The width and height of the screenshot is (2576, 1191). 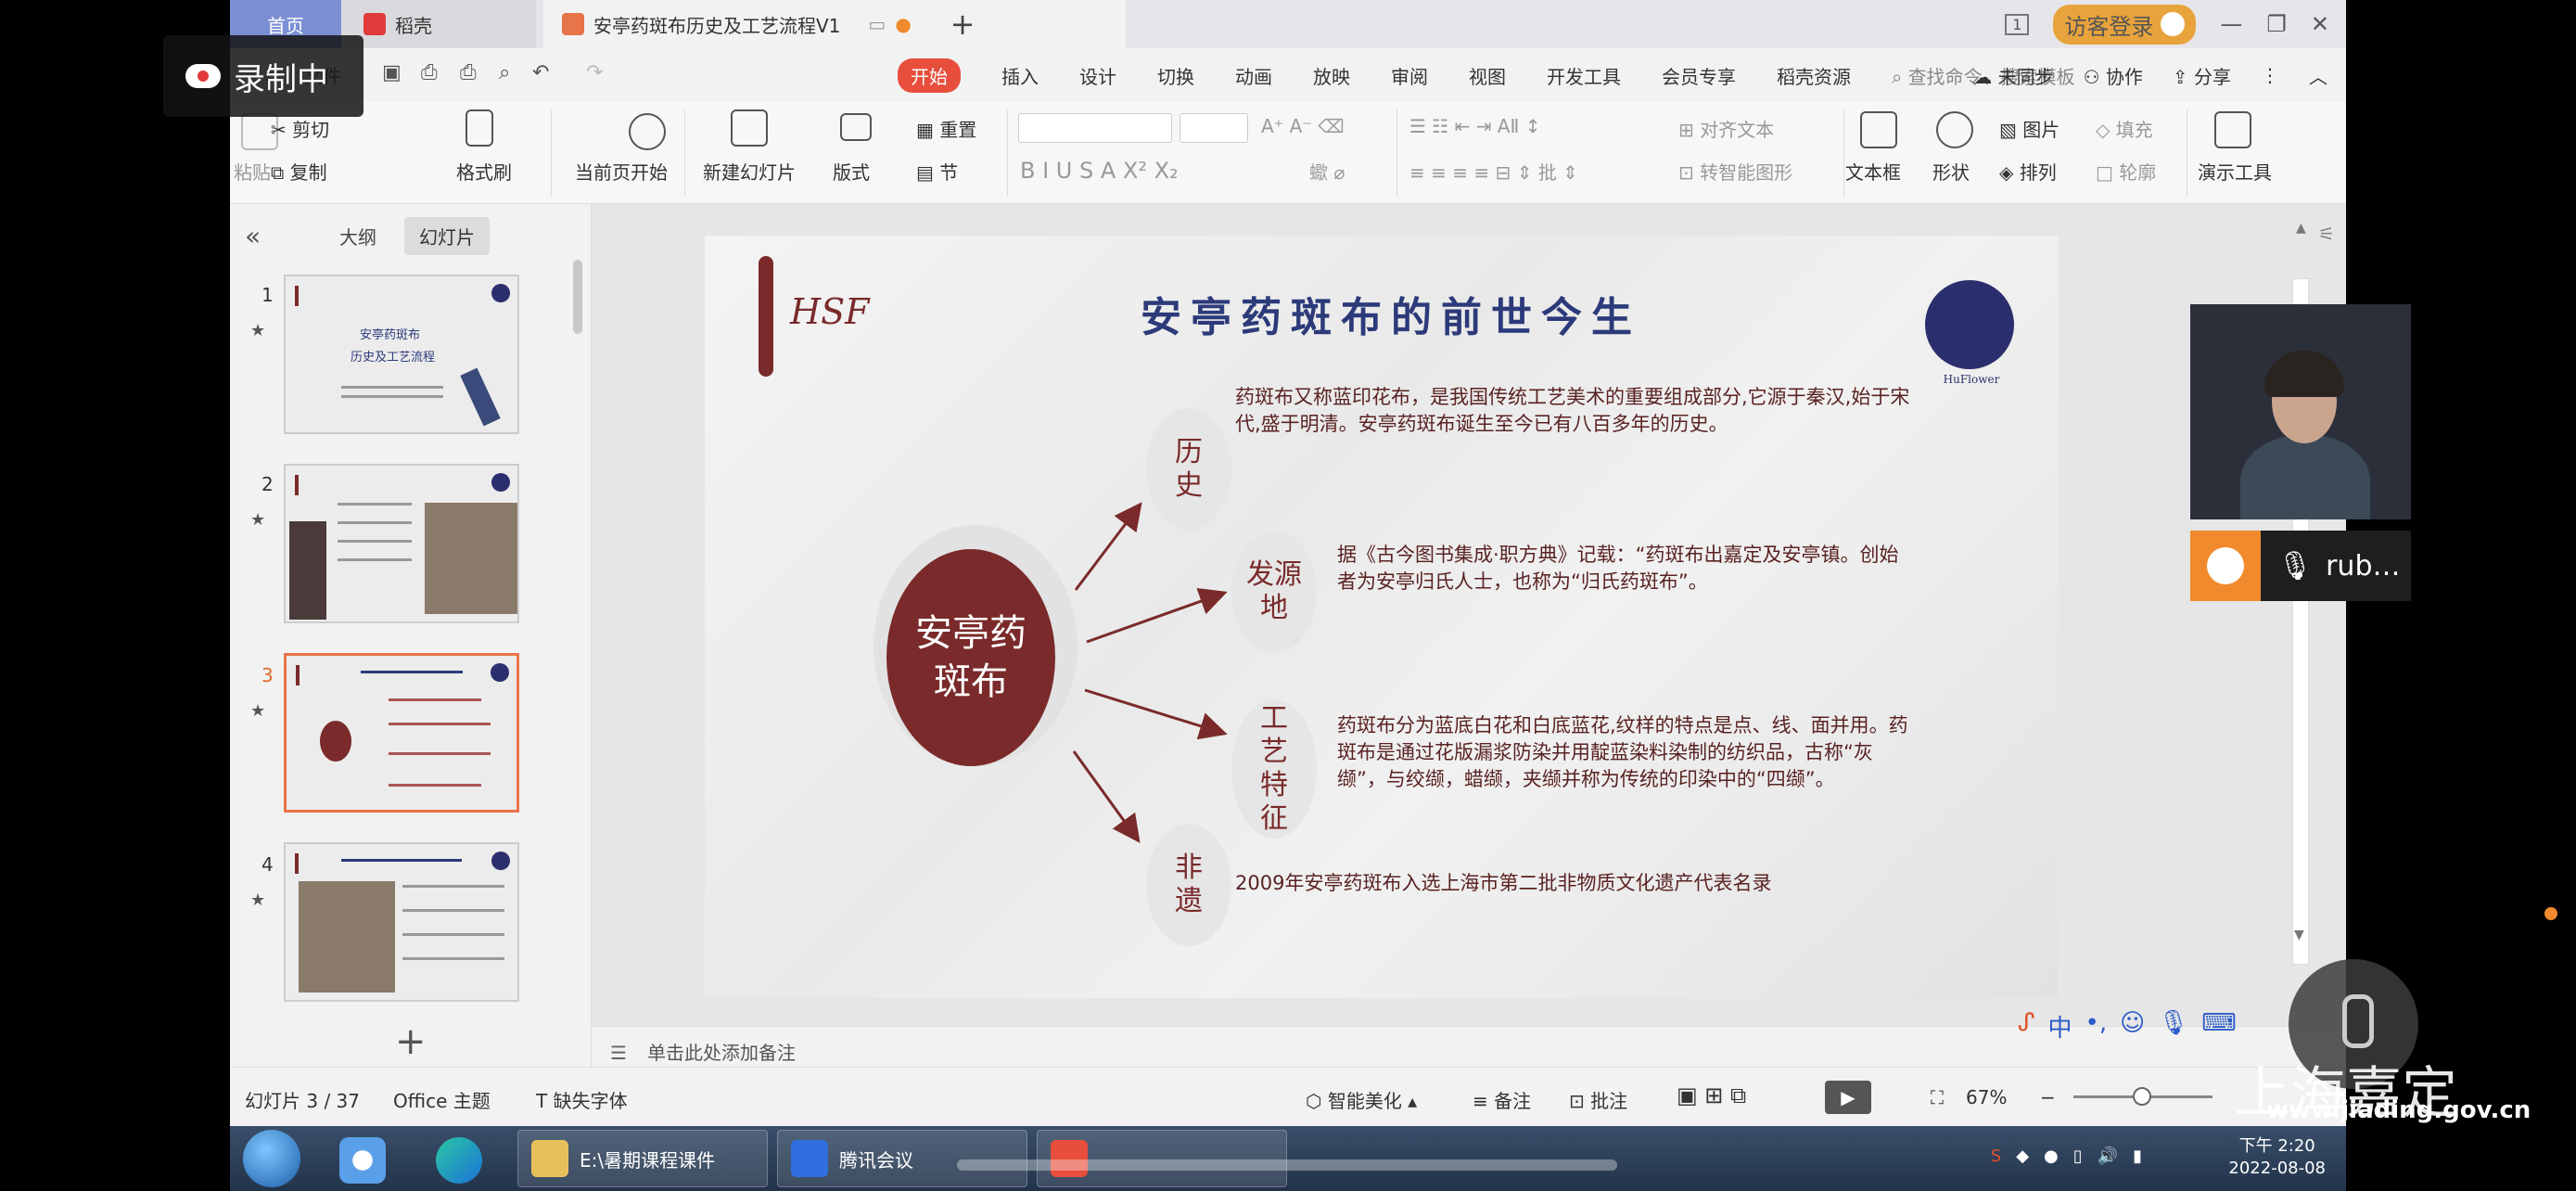 What do you see at coordinates (1162, 1158) in the screenshot?
I see `taskbar-wps` at bounding box center [1162, 1158].